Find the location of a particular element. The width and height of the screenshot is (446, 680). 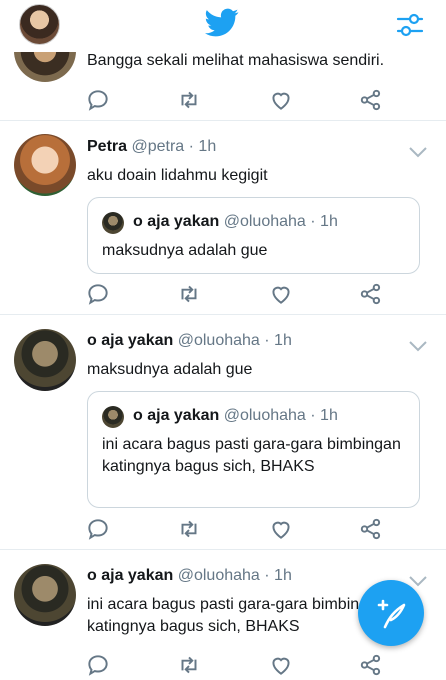

twitter-bird-icon is located at coordinates (222, 23).